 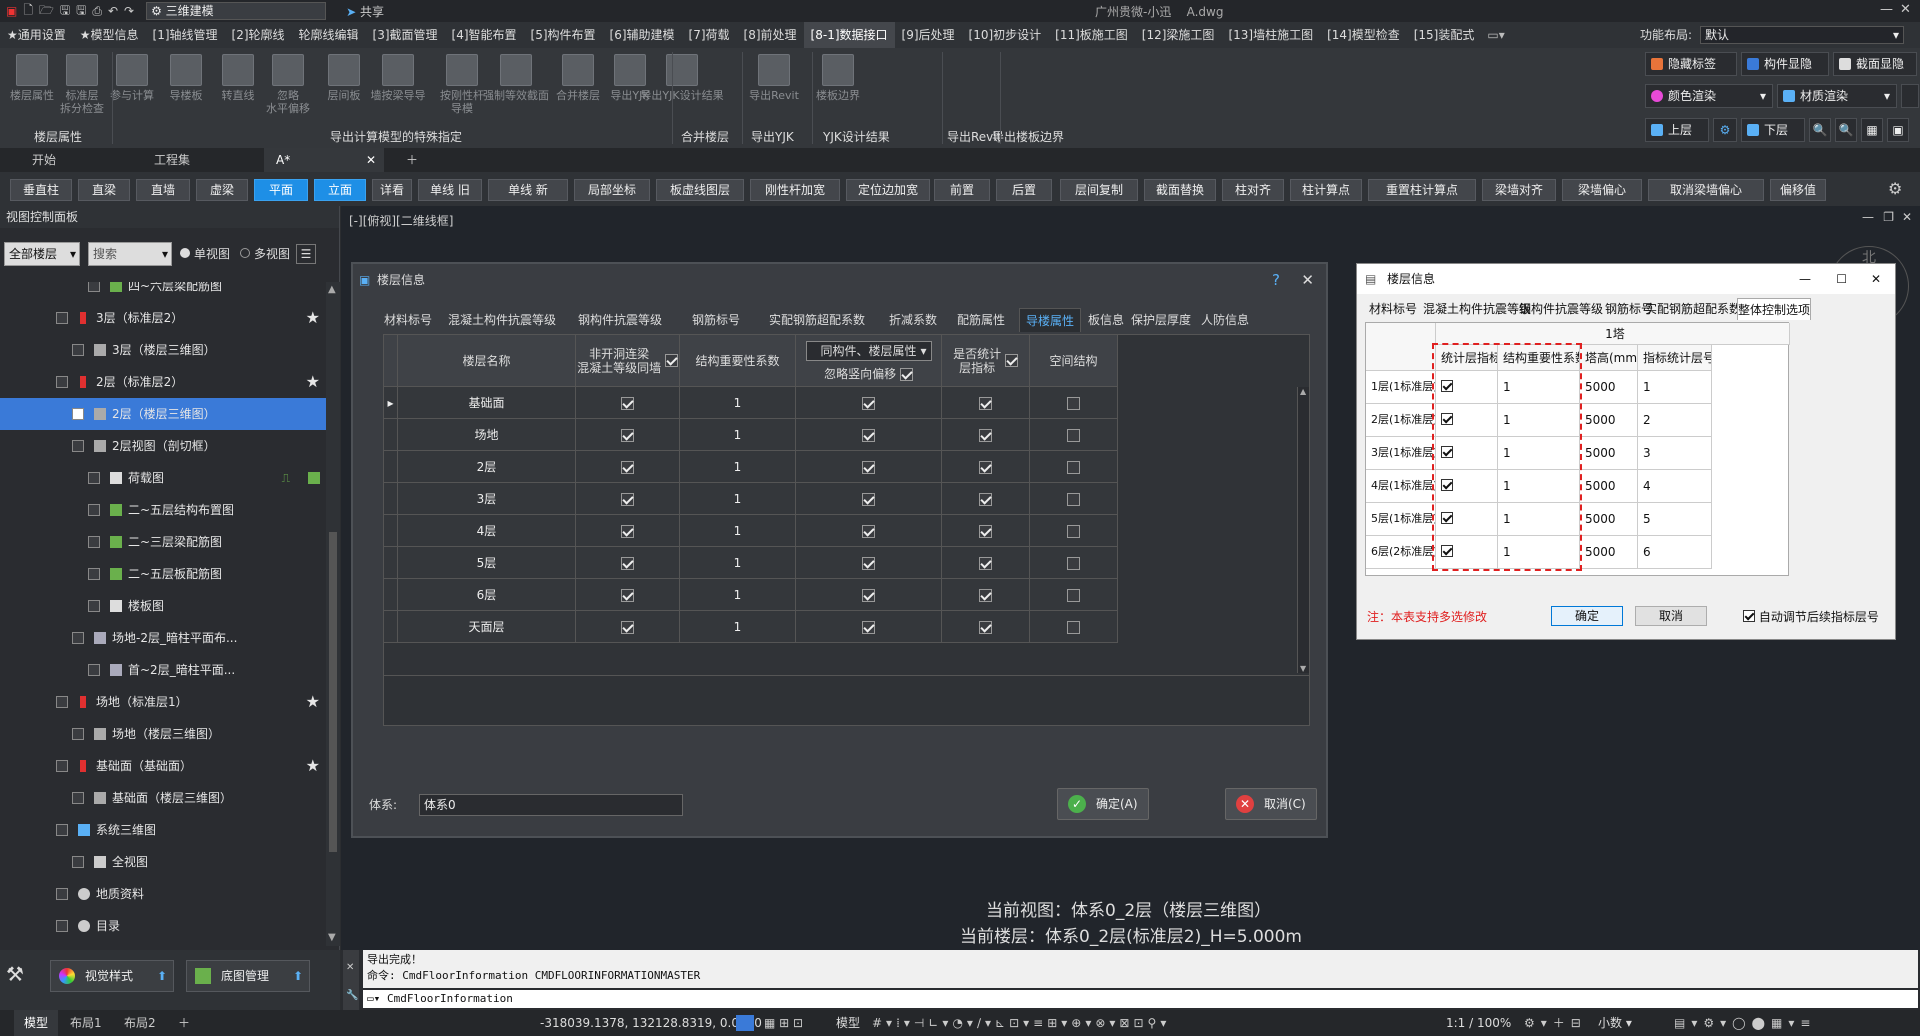 What do you see at coordinates (265, 254) in the screenshot?
I see `multi-view-radio: 多视图` at bounding box center [265, 254].